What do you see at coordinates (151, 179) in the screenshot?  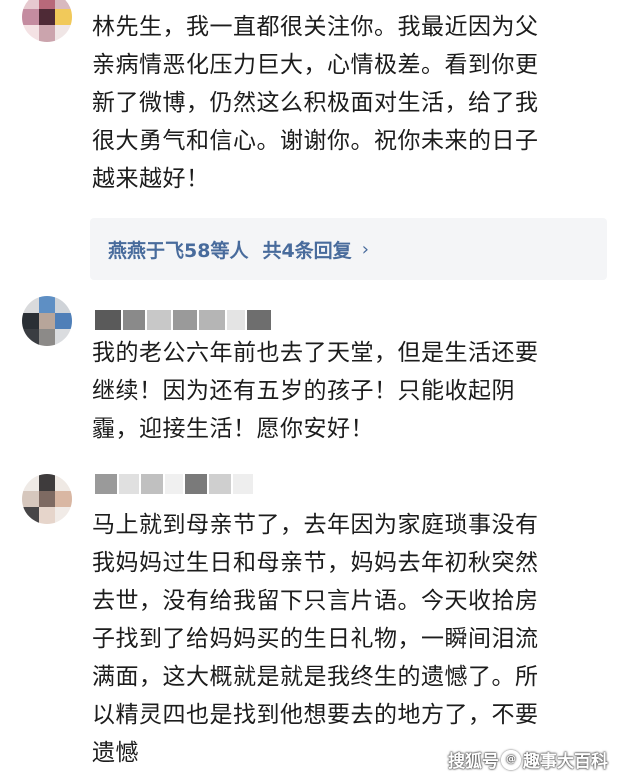 I see `comment-line: 越来越好！` at bounding box center [151, 179].